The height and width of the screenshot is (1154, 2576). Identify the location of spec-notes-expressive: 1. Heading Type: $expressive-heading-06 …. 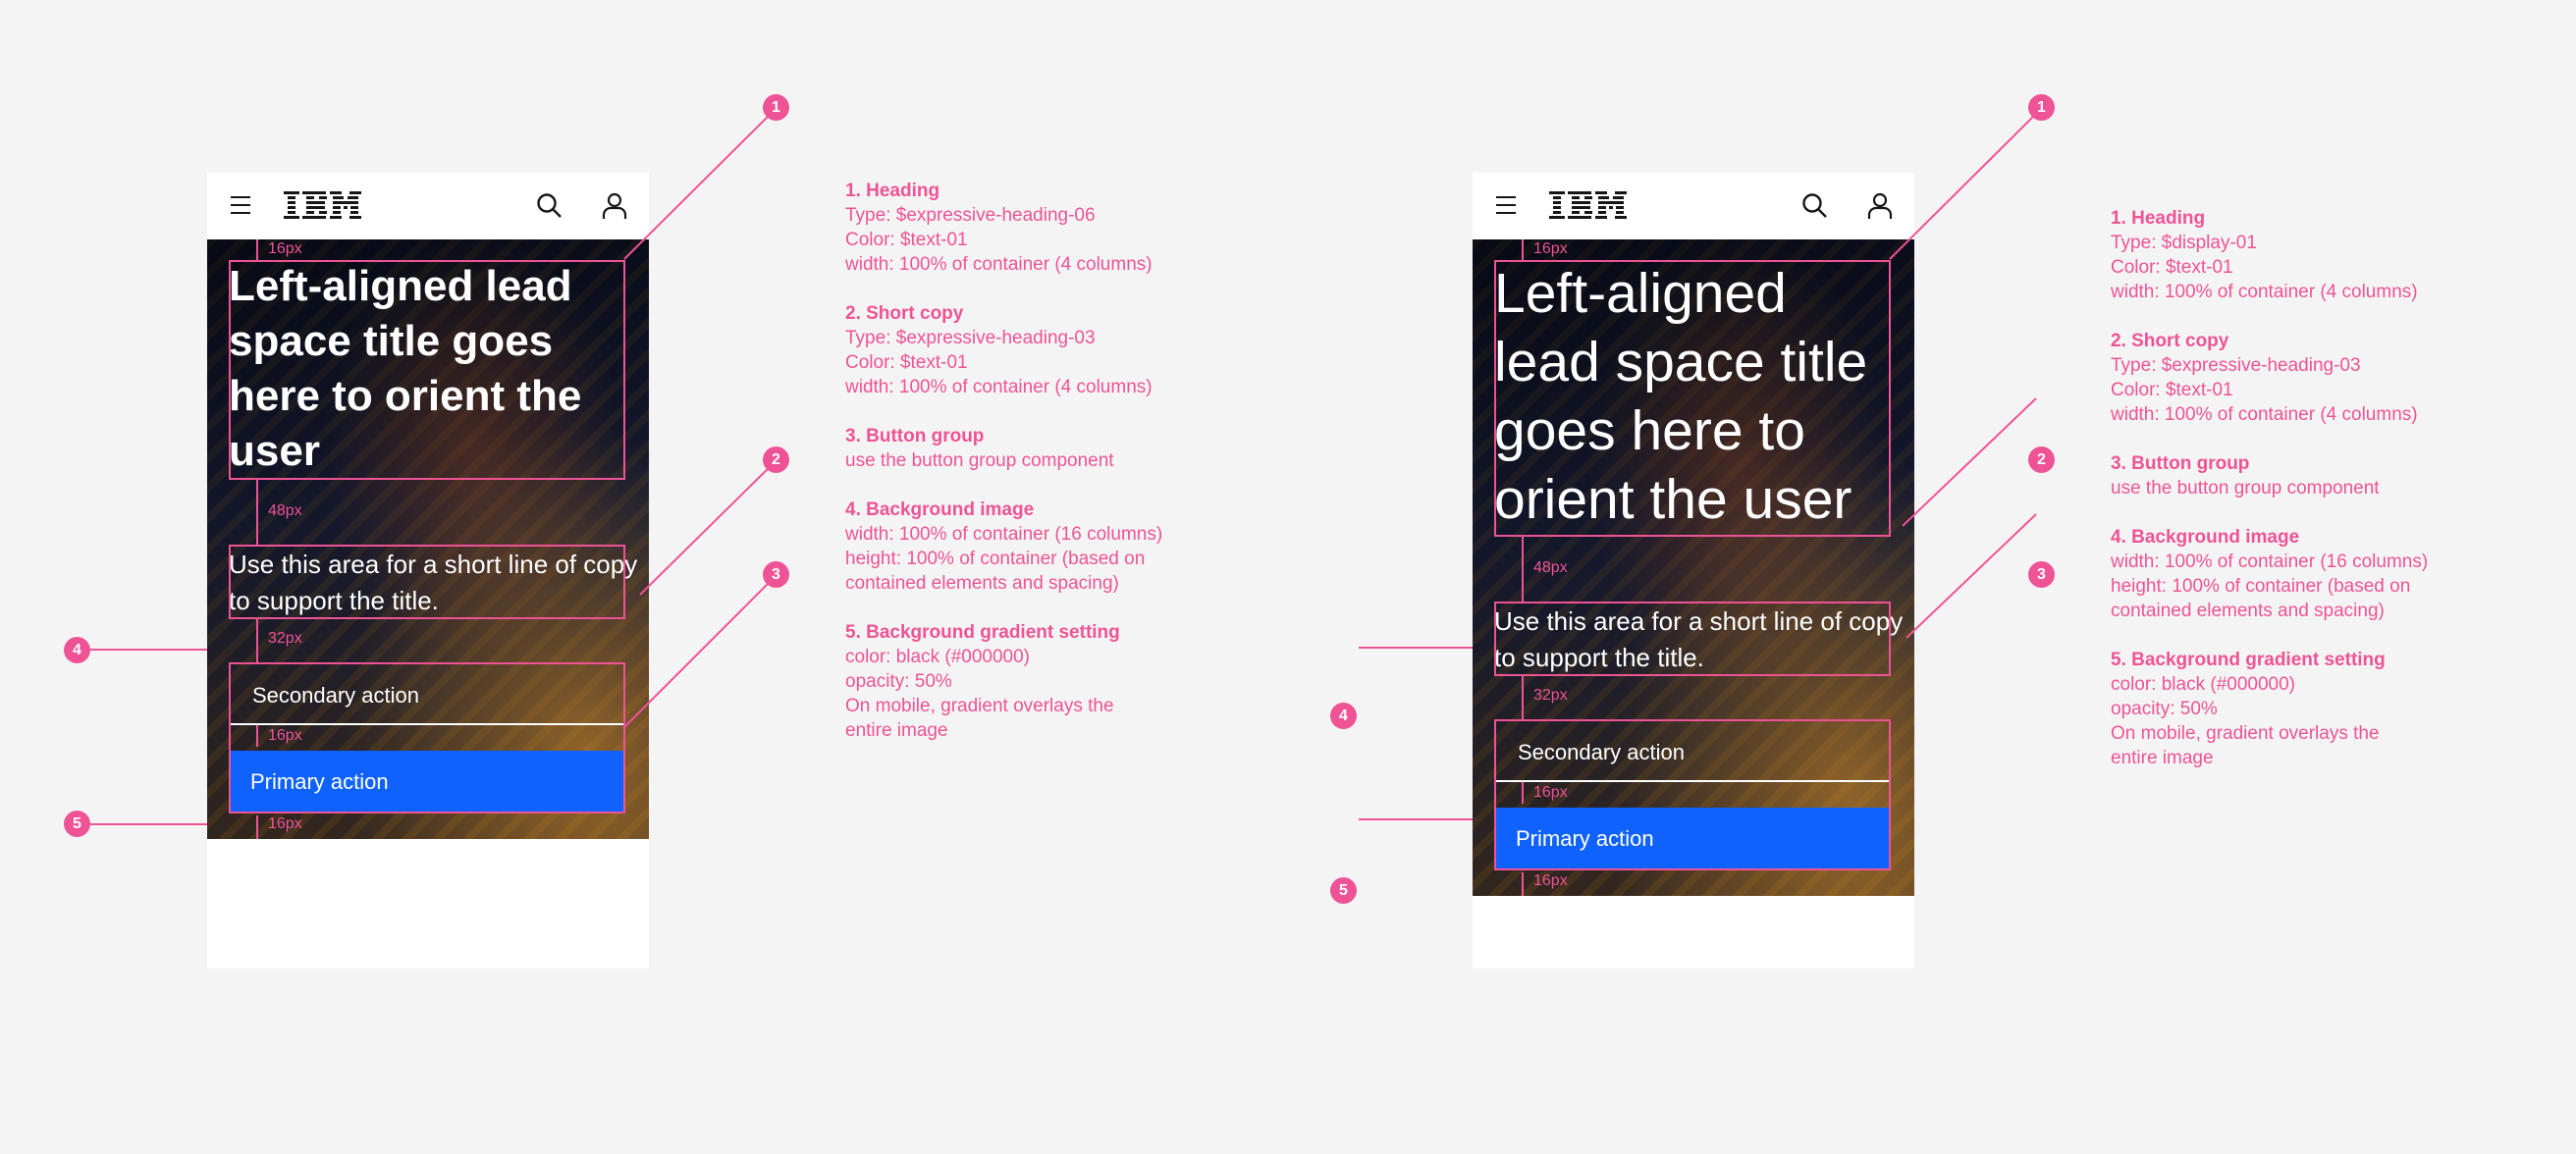
(1003, 473).